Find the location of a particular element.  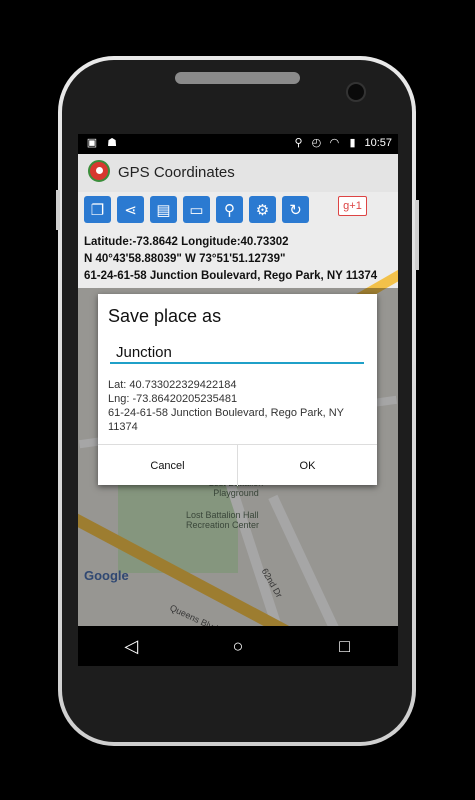

android-icon: ☗ is located at coordinates (112, 143).